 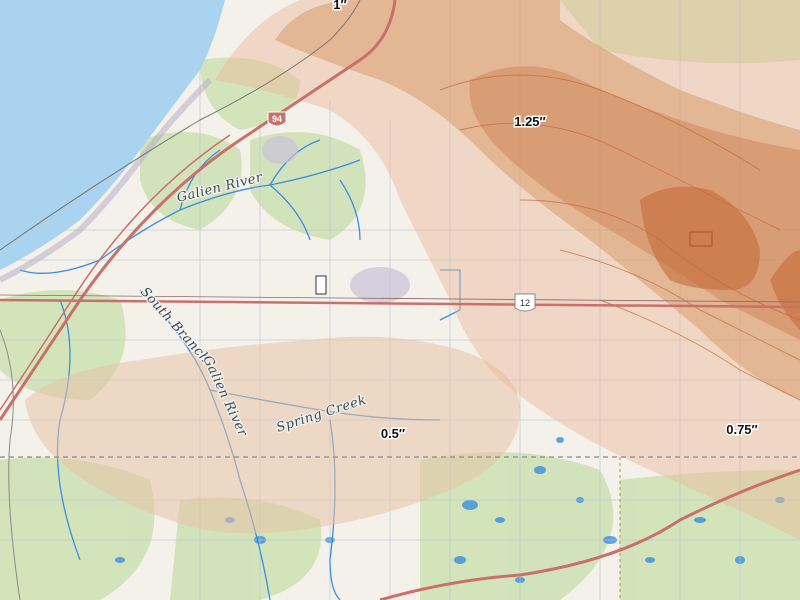 I want to click on us-shield-label: 12, so click(x=525, y=303).